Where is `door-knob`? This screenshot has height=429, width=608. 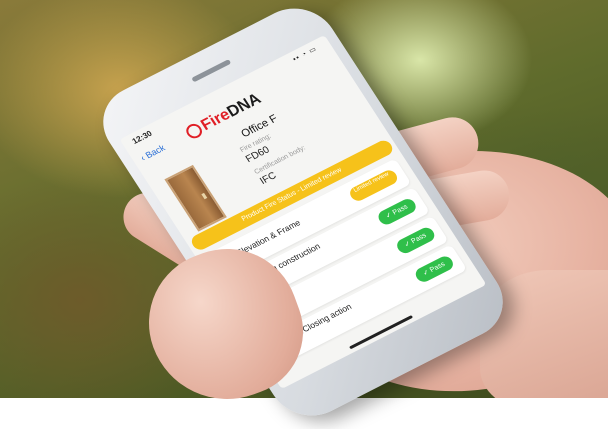
door-knob is located at coordinates (204, 196).